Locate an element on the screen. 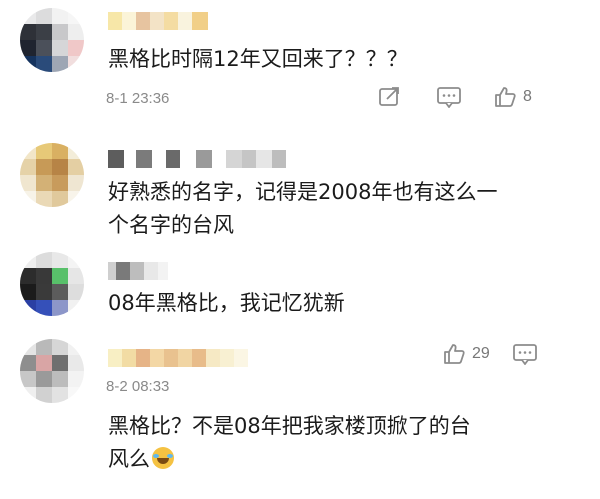  comment-text: 黑格比？不是08年把我家楼顶掀了的台 风么 is located at coordinates (289, 442).